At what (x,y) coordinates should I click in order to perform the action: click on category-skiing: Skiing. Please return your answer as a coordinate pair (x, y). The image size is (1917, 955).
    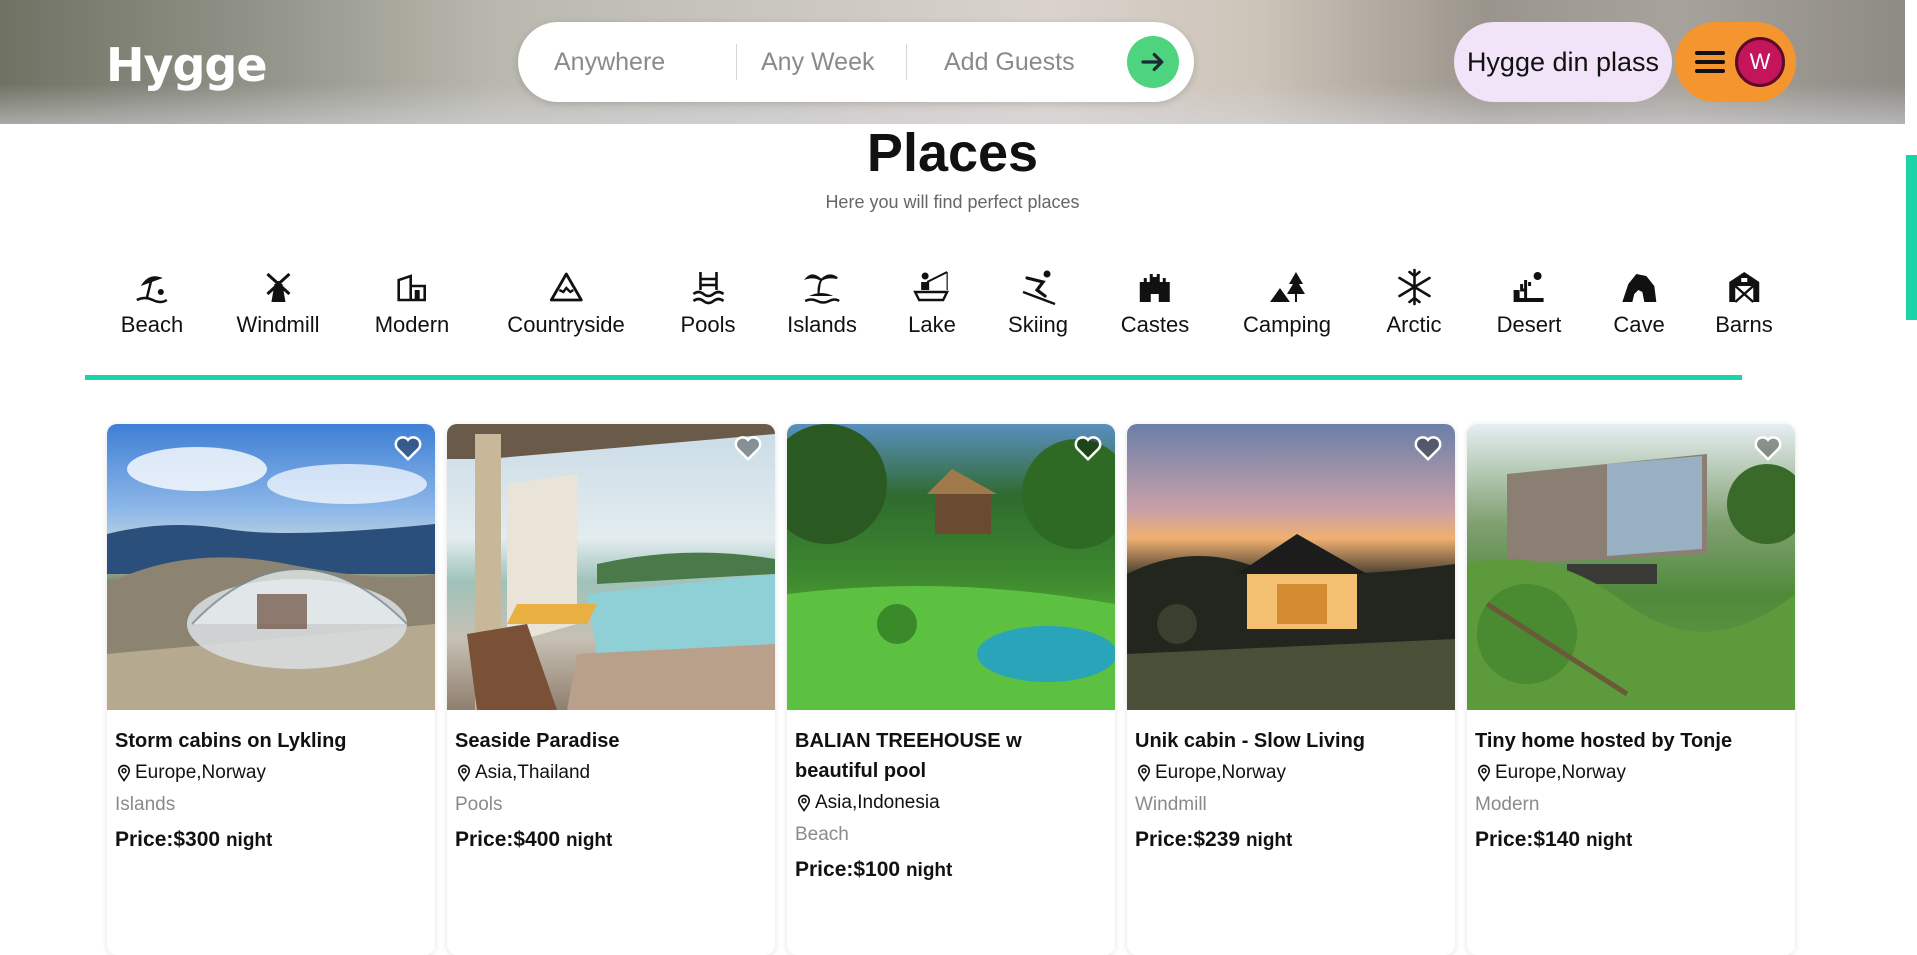
    Looking at the image, I should click on (1038, 303).